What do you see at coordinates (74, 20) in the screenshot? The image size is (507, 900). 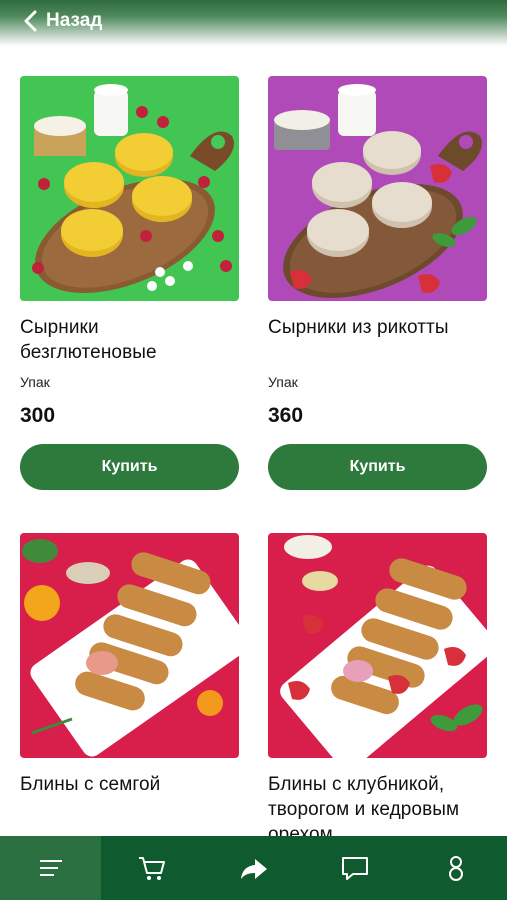 I see `back-label: Назад` at bounding box center [74, 20].